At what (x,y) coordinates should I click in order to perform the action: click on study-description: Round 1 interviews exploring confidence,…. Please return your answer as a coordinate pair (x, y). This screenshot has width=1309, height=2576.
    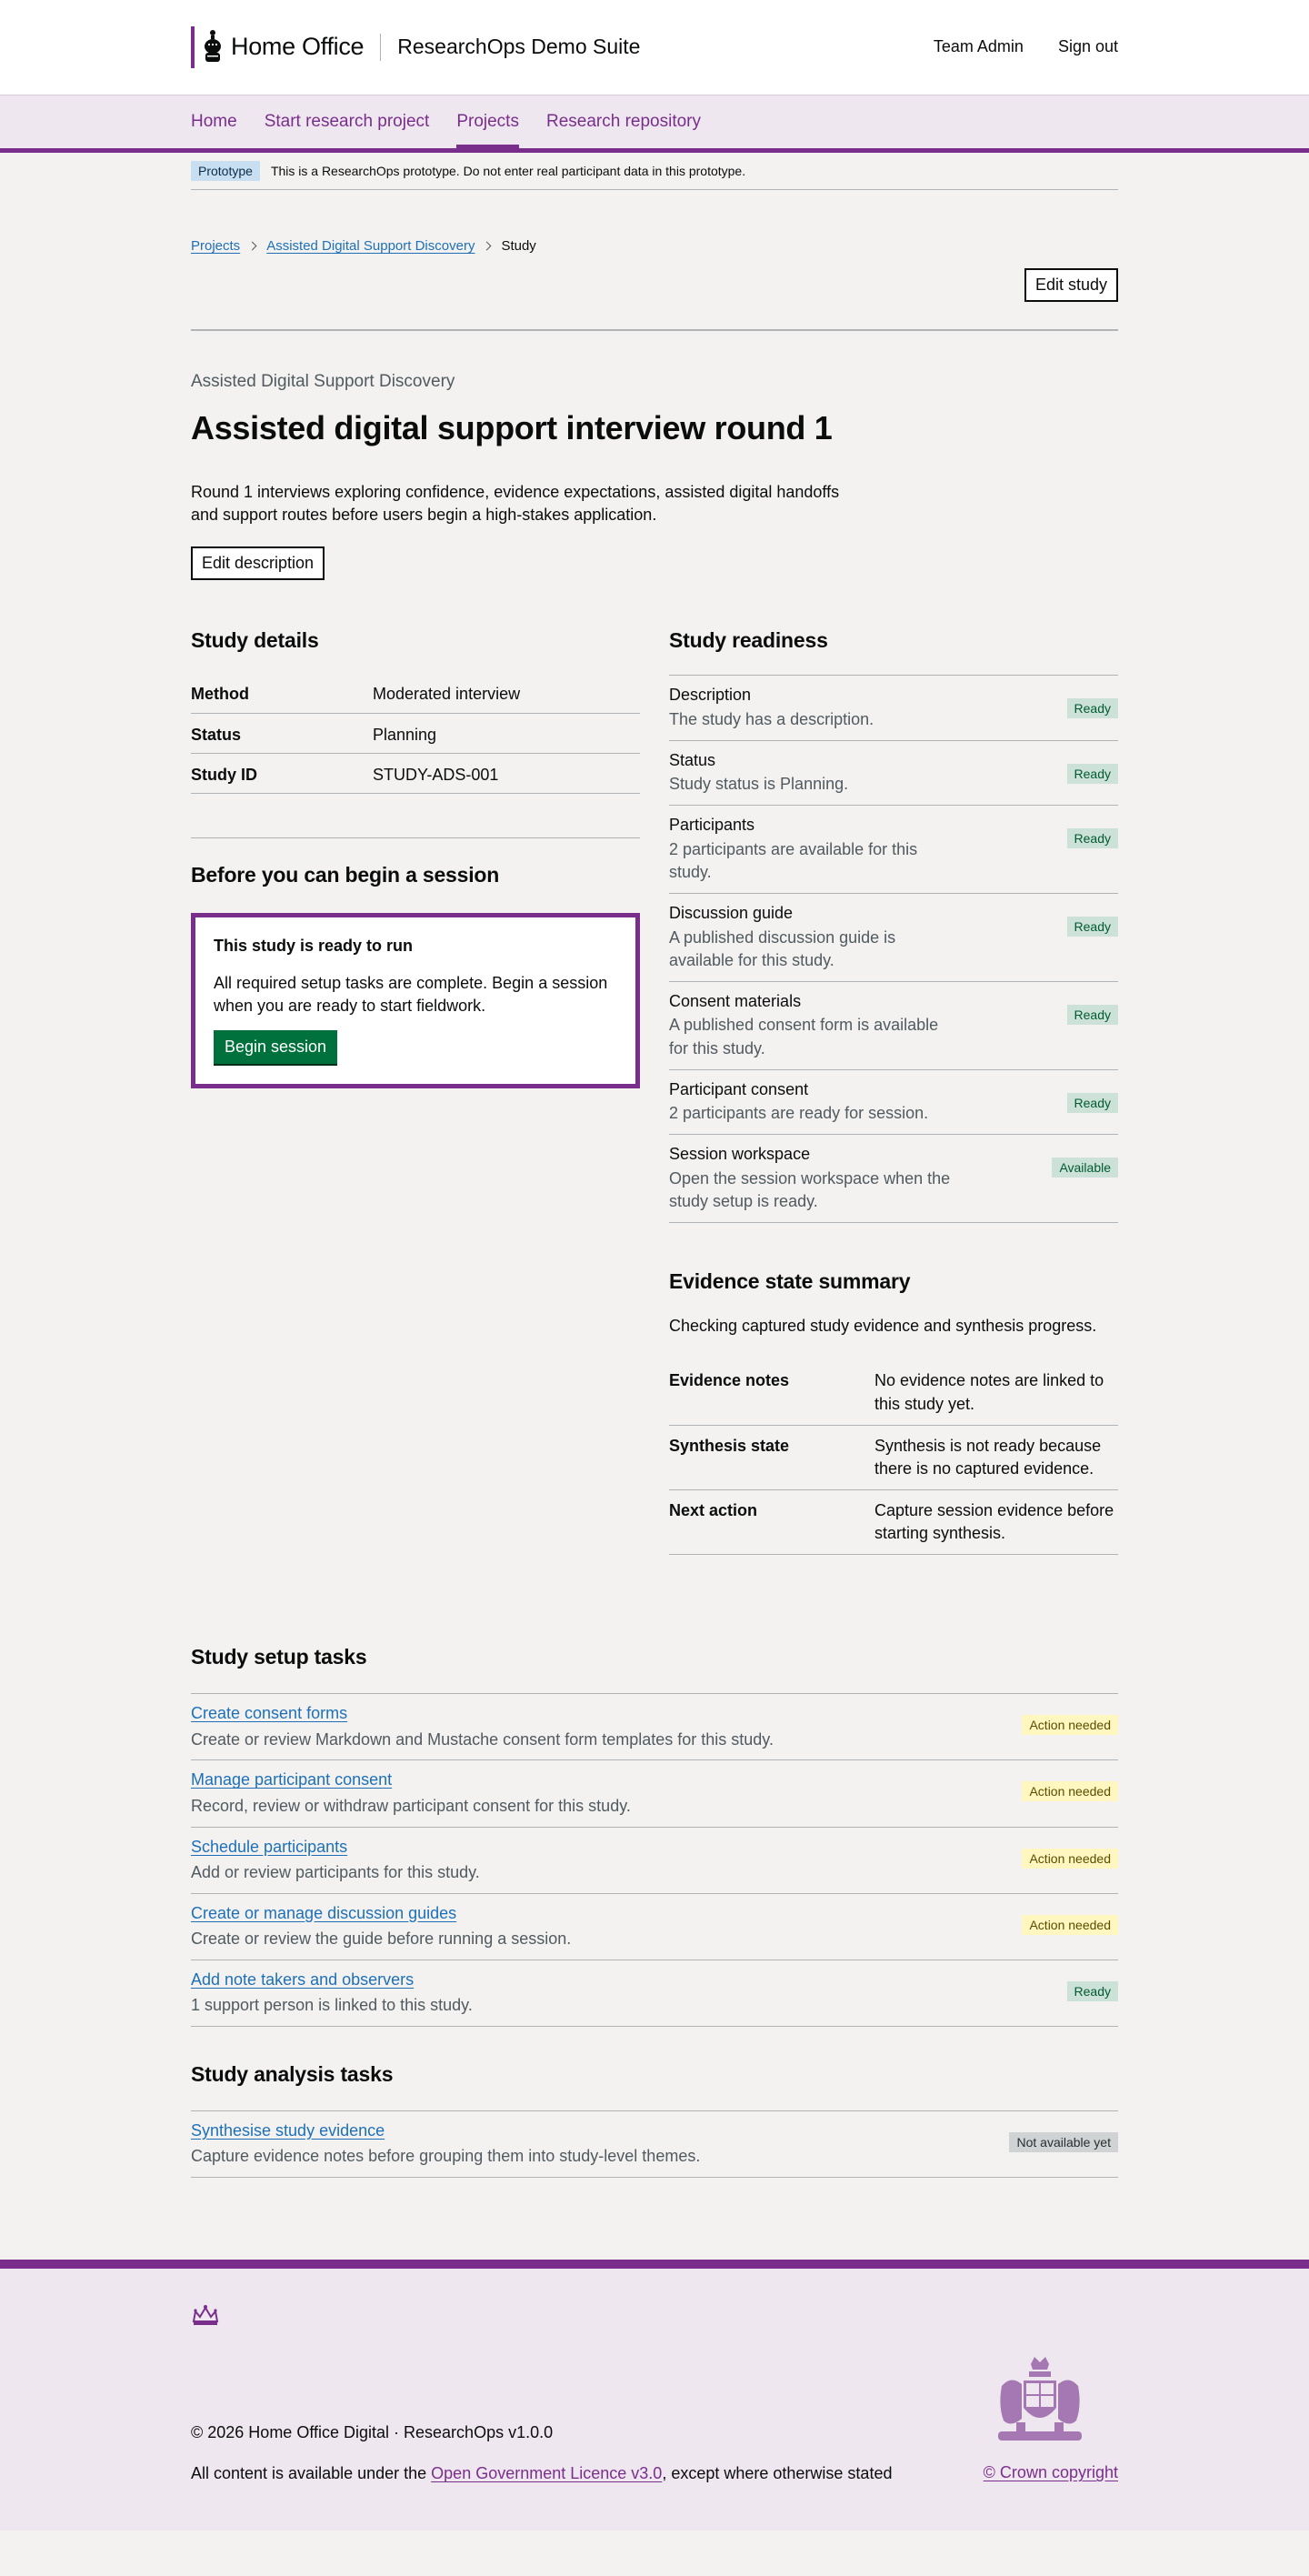
    Looking at the image, I should click on (515, 504).